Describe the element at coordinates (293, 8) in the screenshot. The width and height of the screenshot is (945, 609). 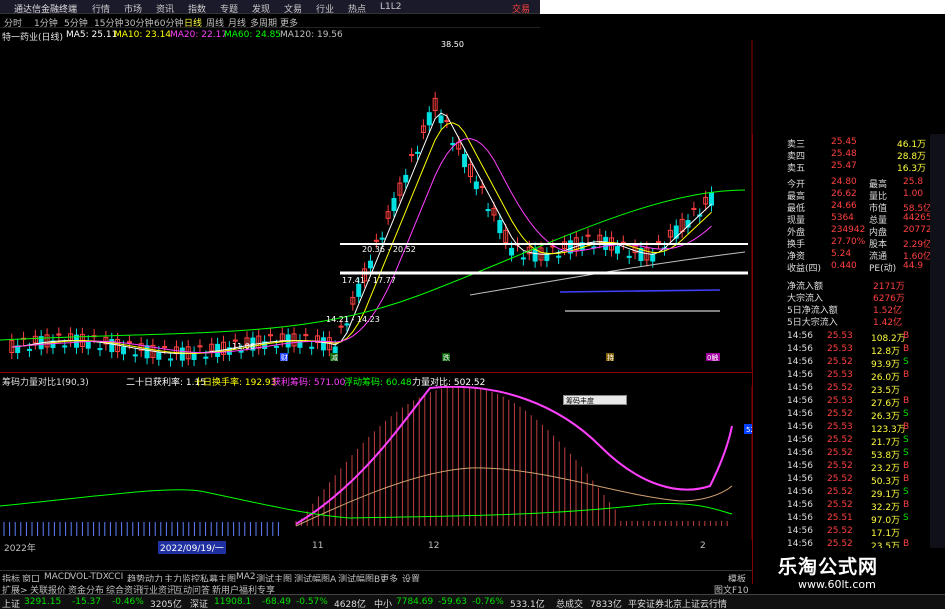
I see `menu-item: 文易` at that location.